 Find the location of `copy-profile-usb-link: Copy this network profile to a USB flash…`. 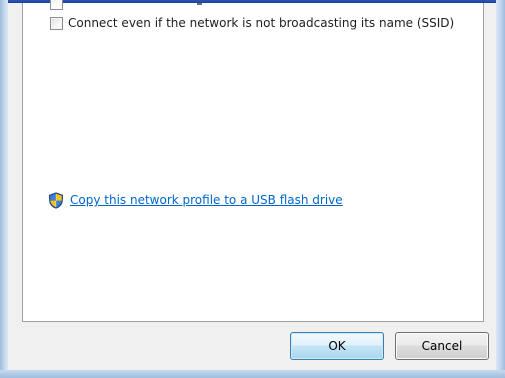

copy-profile-usb-link: Copy this network profile to a USB flash… is located at coordinates (206, 200).